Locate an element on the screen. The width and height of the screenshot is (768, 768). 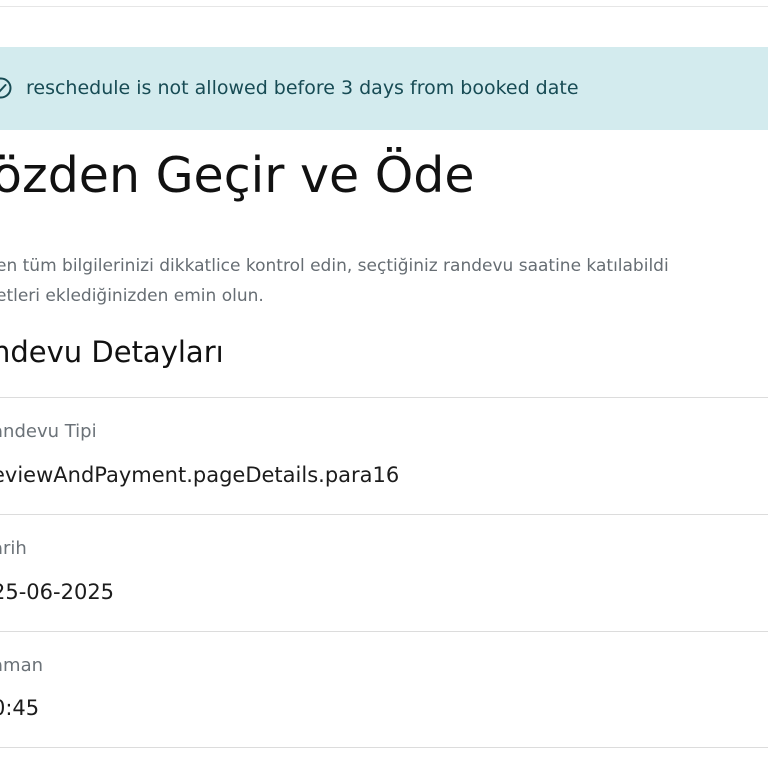
detail-label: arih is located at coordinates (13, 548).